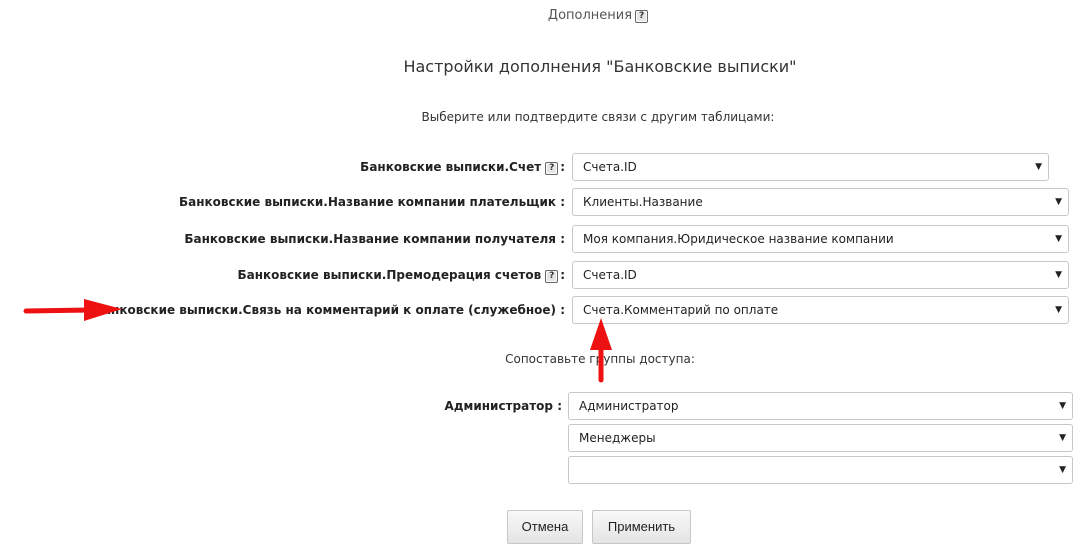 This screenshot has width=1083, height=556. Describe the element at coordinates (590, 15) in the screenshot. I see `breadcrumb-label: Дополнения` at that location.